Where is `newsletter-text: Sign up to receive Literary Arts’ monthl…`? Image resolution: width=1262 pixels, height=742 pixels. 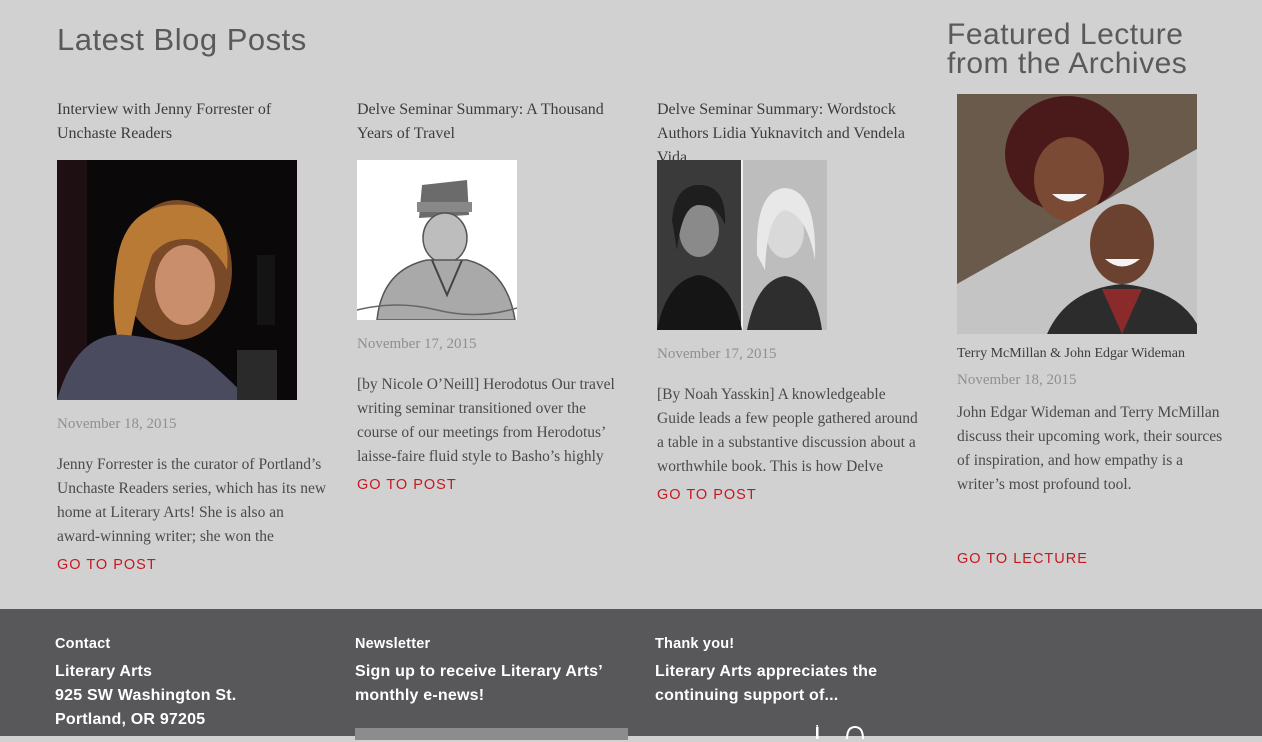
newsletter-text: Sign up to receive Literary Arts’ monthl… is located at coordinates (478, 683).